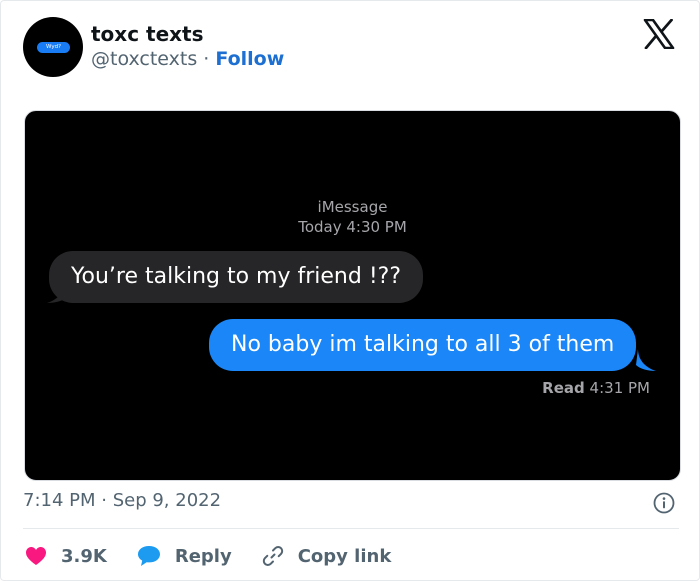  Describe the element at coordinates (351, 528) in the screenshot. I see `divider` at that location.